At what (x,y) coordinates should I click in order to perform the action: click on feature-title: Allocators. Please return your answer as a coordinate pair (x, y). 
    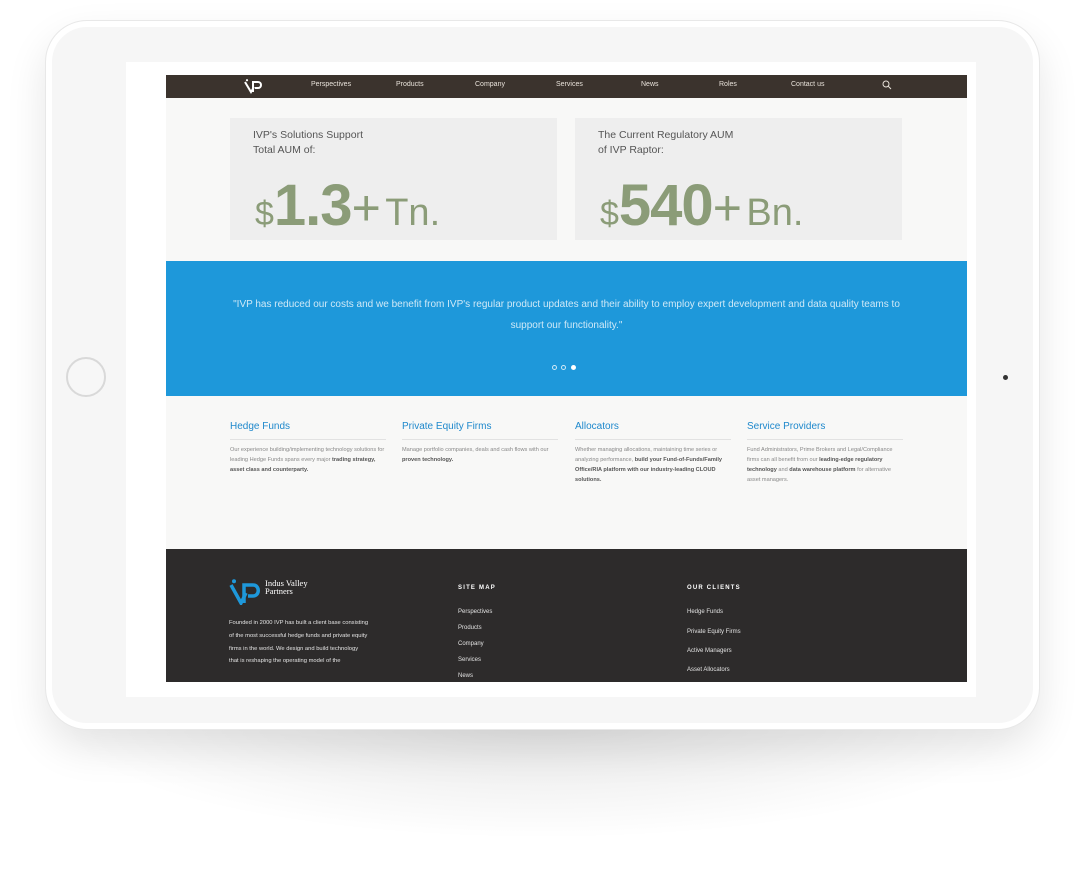
    Looking at the image, I should click on (653, 426).